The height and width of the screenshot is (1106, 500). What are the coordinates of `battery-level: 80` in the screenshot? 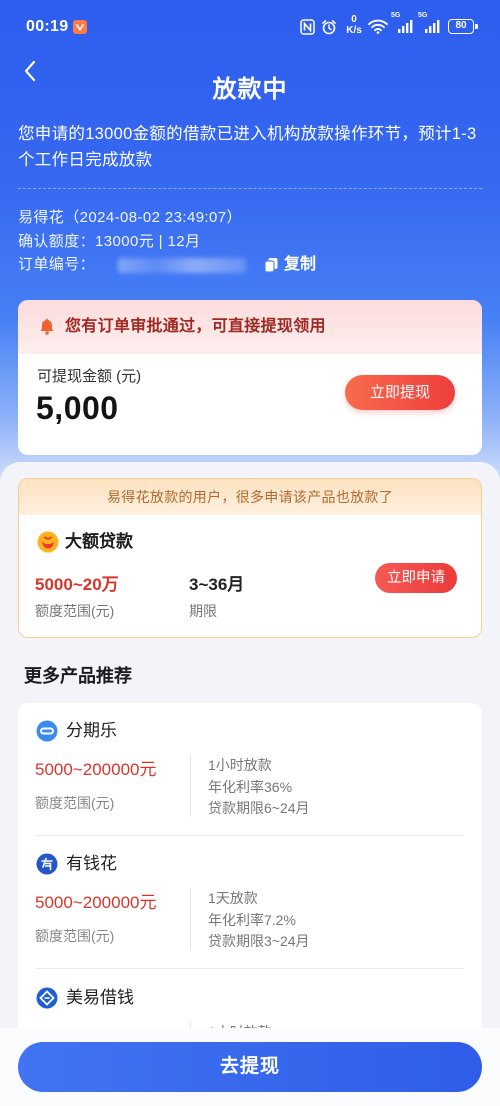 It's located at (461, 25).